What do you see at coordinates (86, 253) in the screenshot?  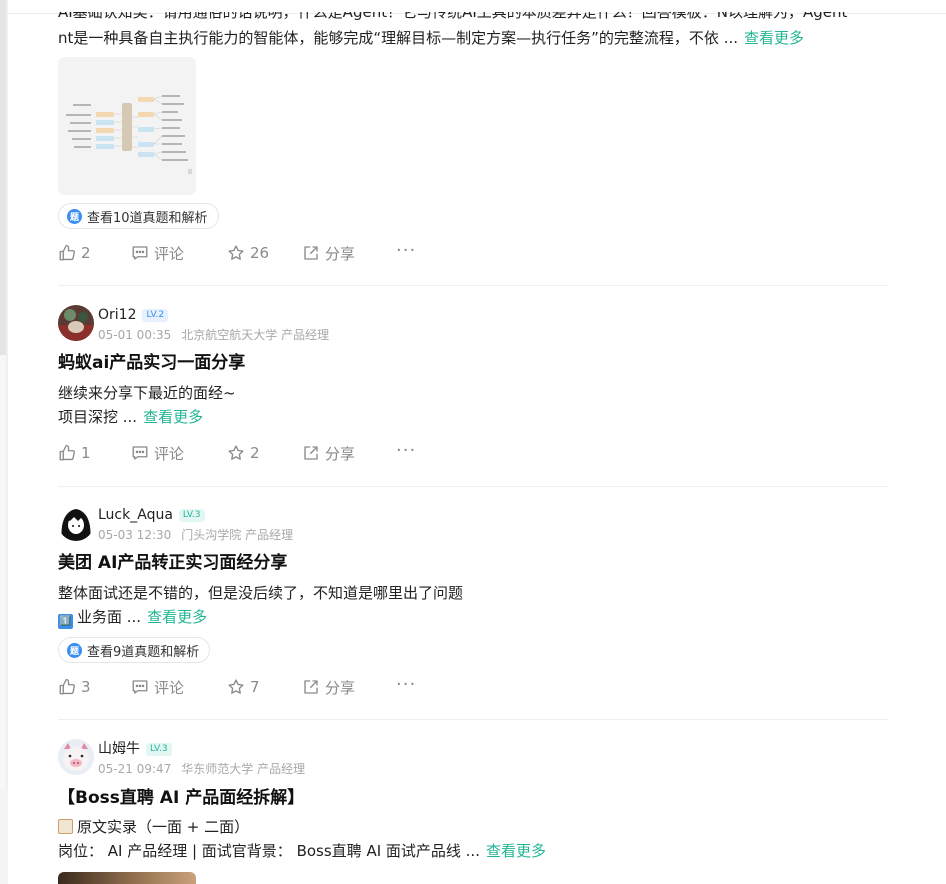 I see `like-count: 2` at bounding box center [86, 253].